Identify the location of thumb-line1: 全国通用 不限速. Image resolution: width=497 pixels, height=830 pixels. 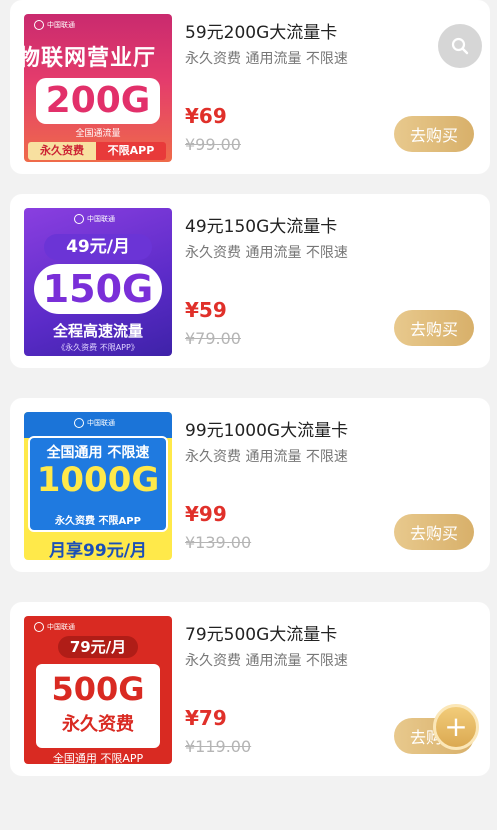
(98, 453).